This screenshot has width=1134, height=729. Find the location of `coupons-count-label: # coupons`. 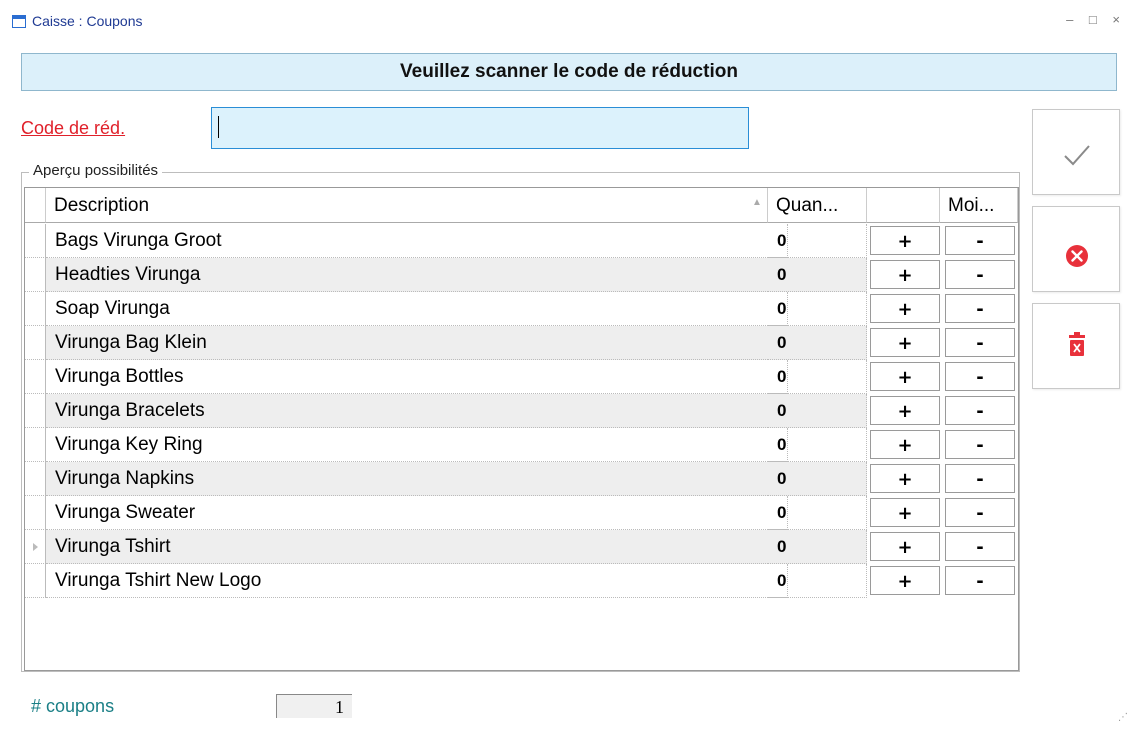

coupons-count-label: # coupons is located at coordinates (73, 706).